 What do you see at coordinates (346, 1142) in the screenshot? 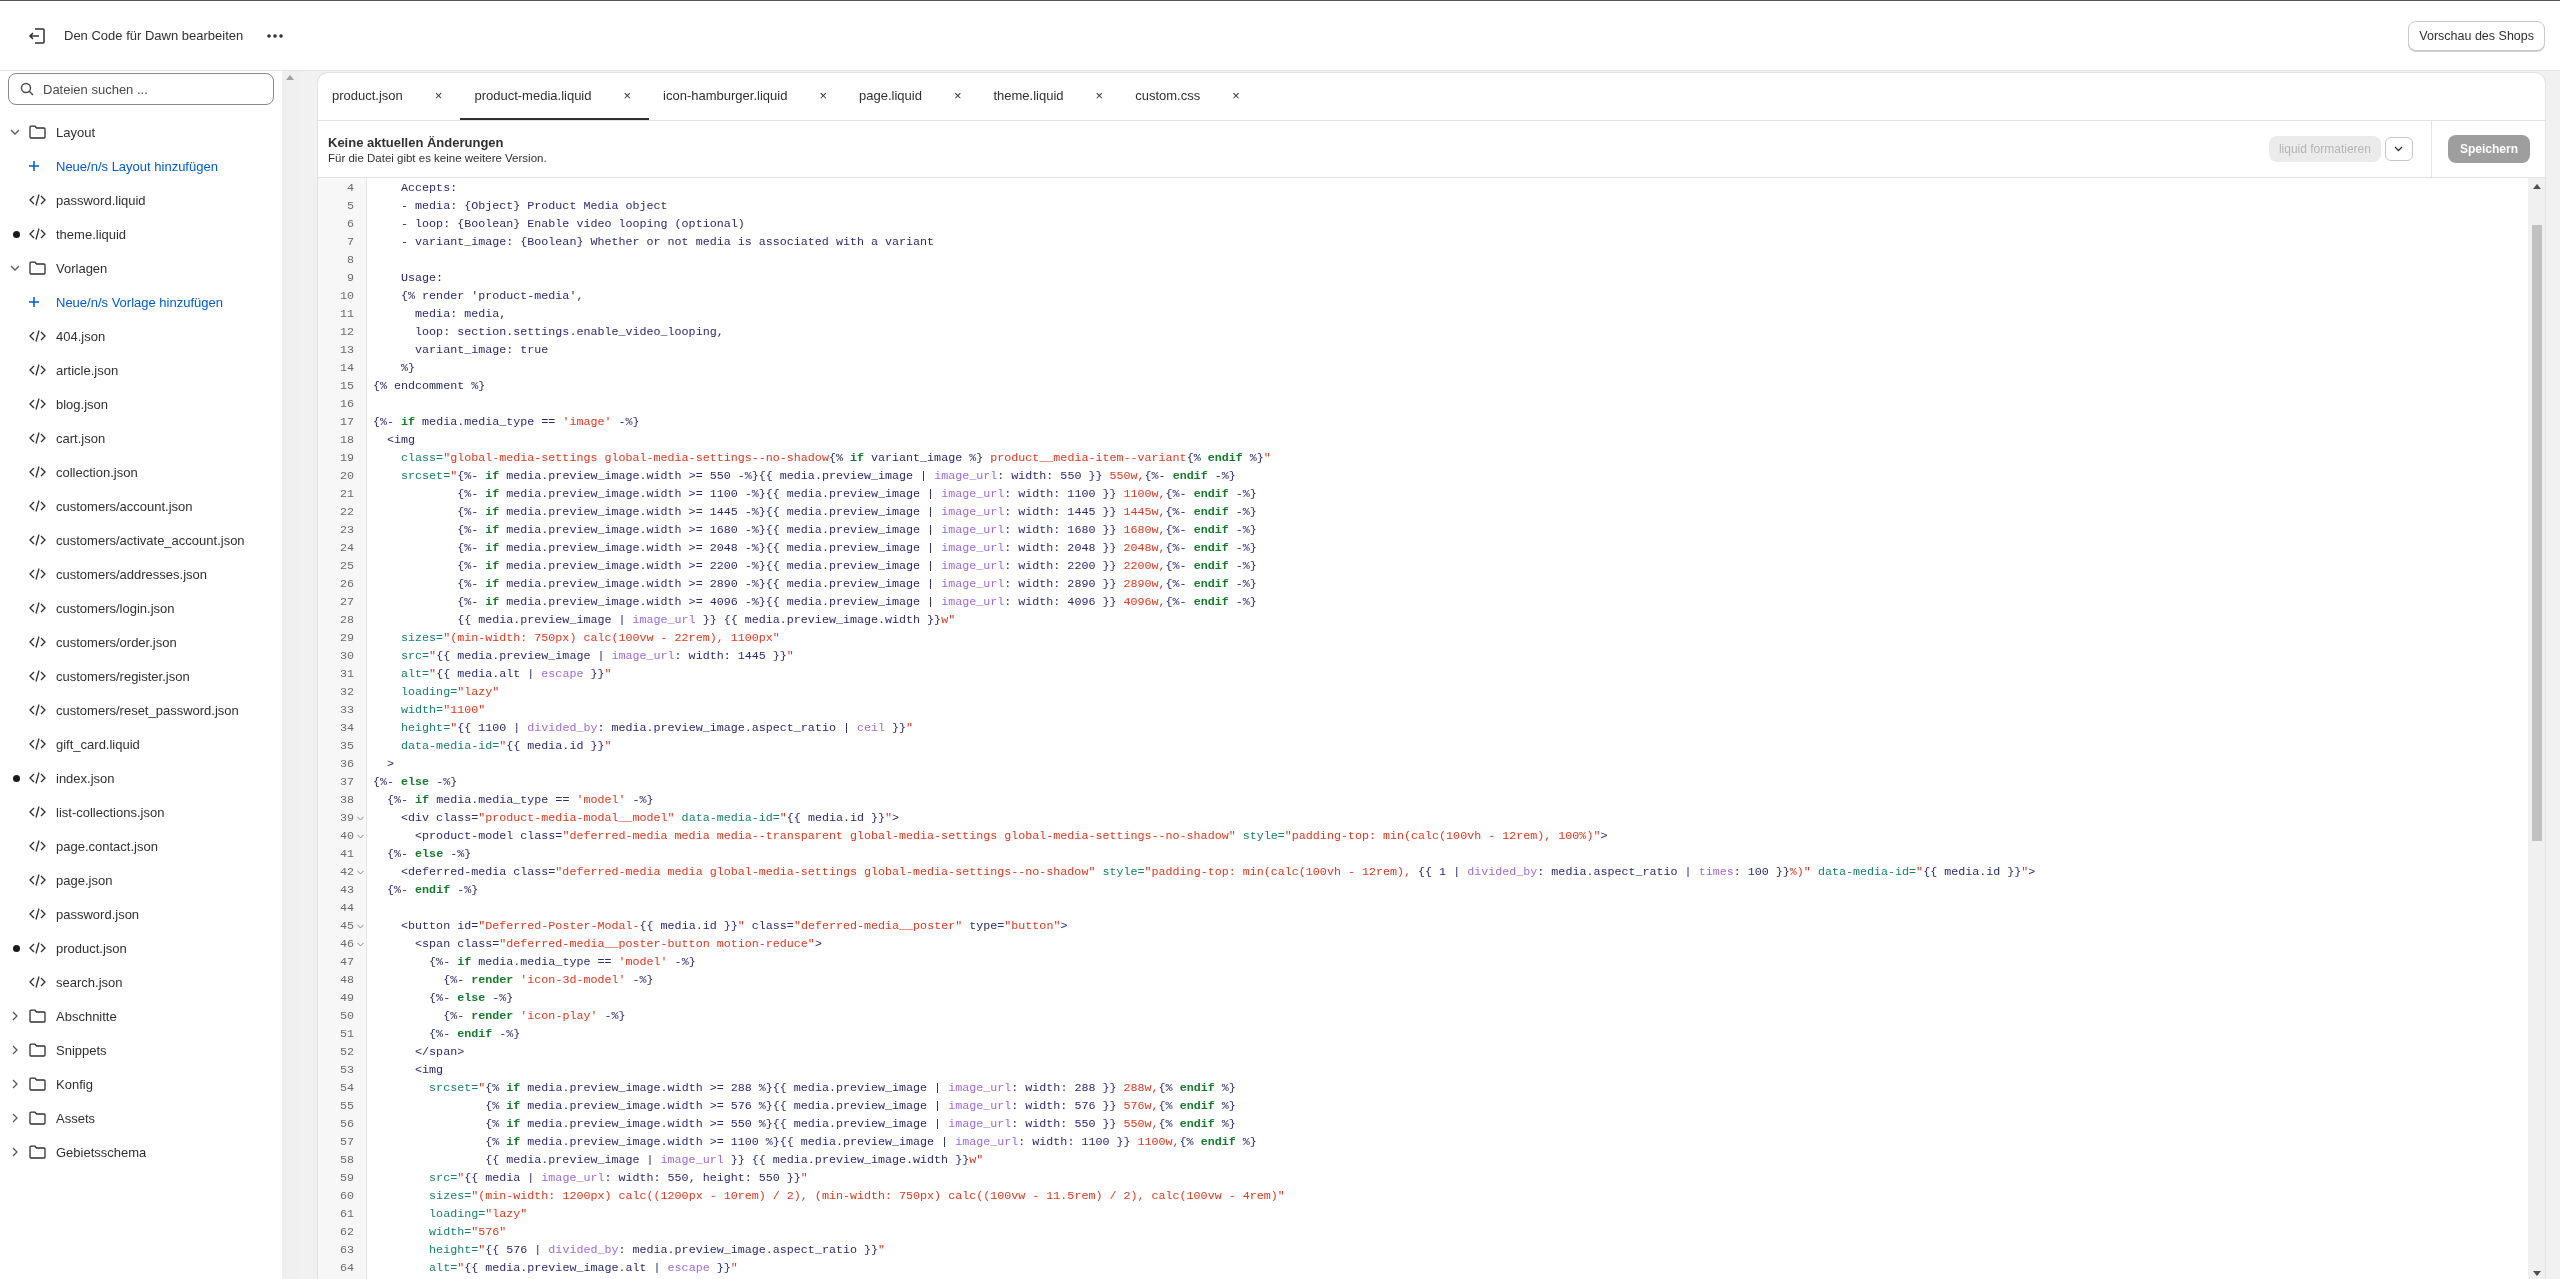
I see `line-number: 57` at bounding box center [346, 1142].